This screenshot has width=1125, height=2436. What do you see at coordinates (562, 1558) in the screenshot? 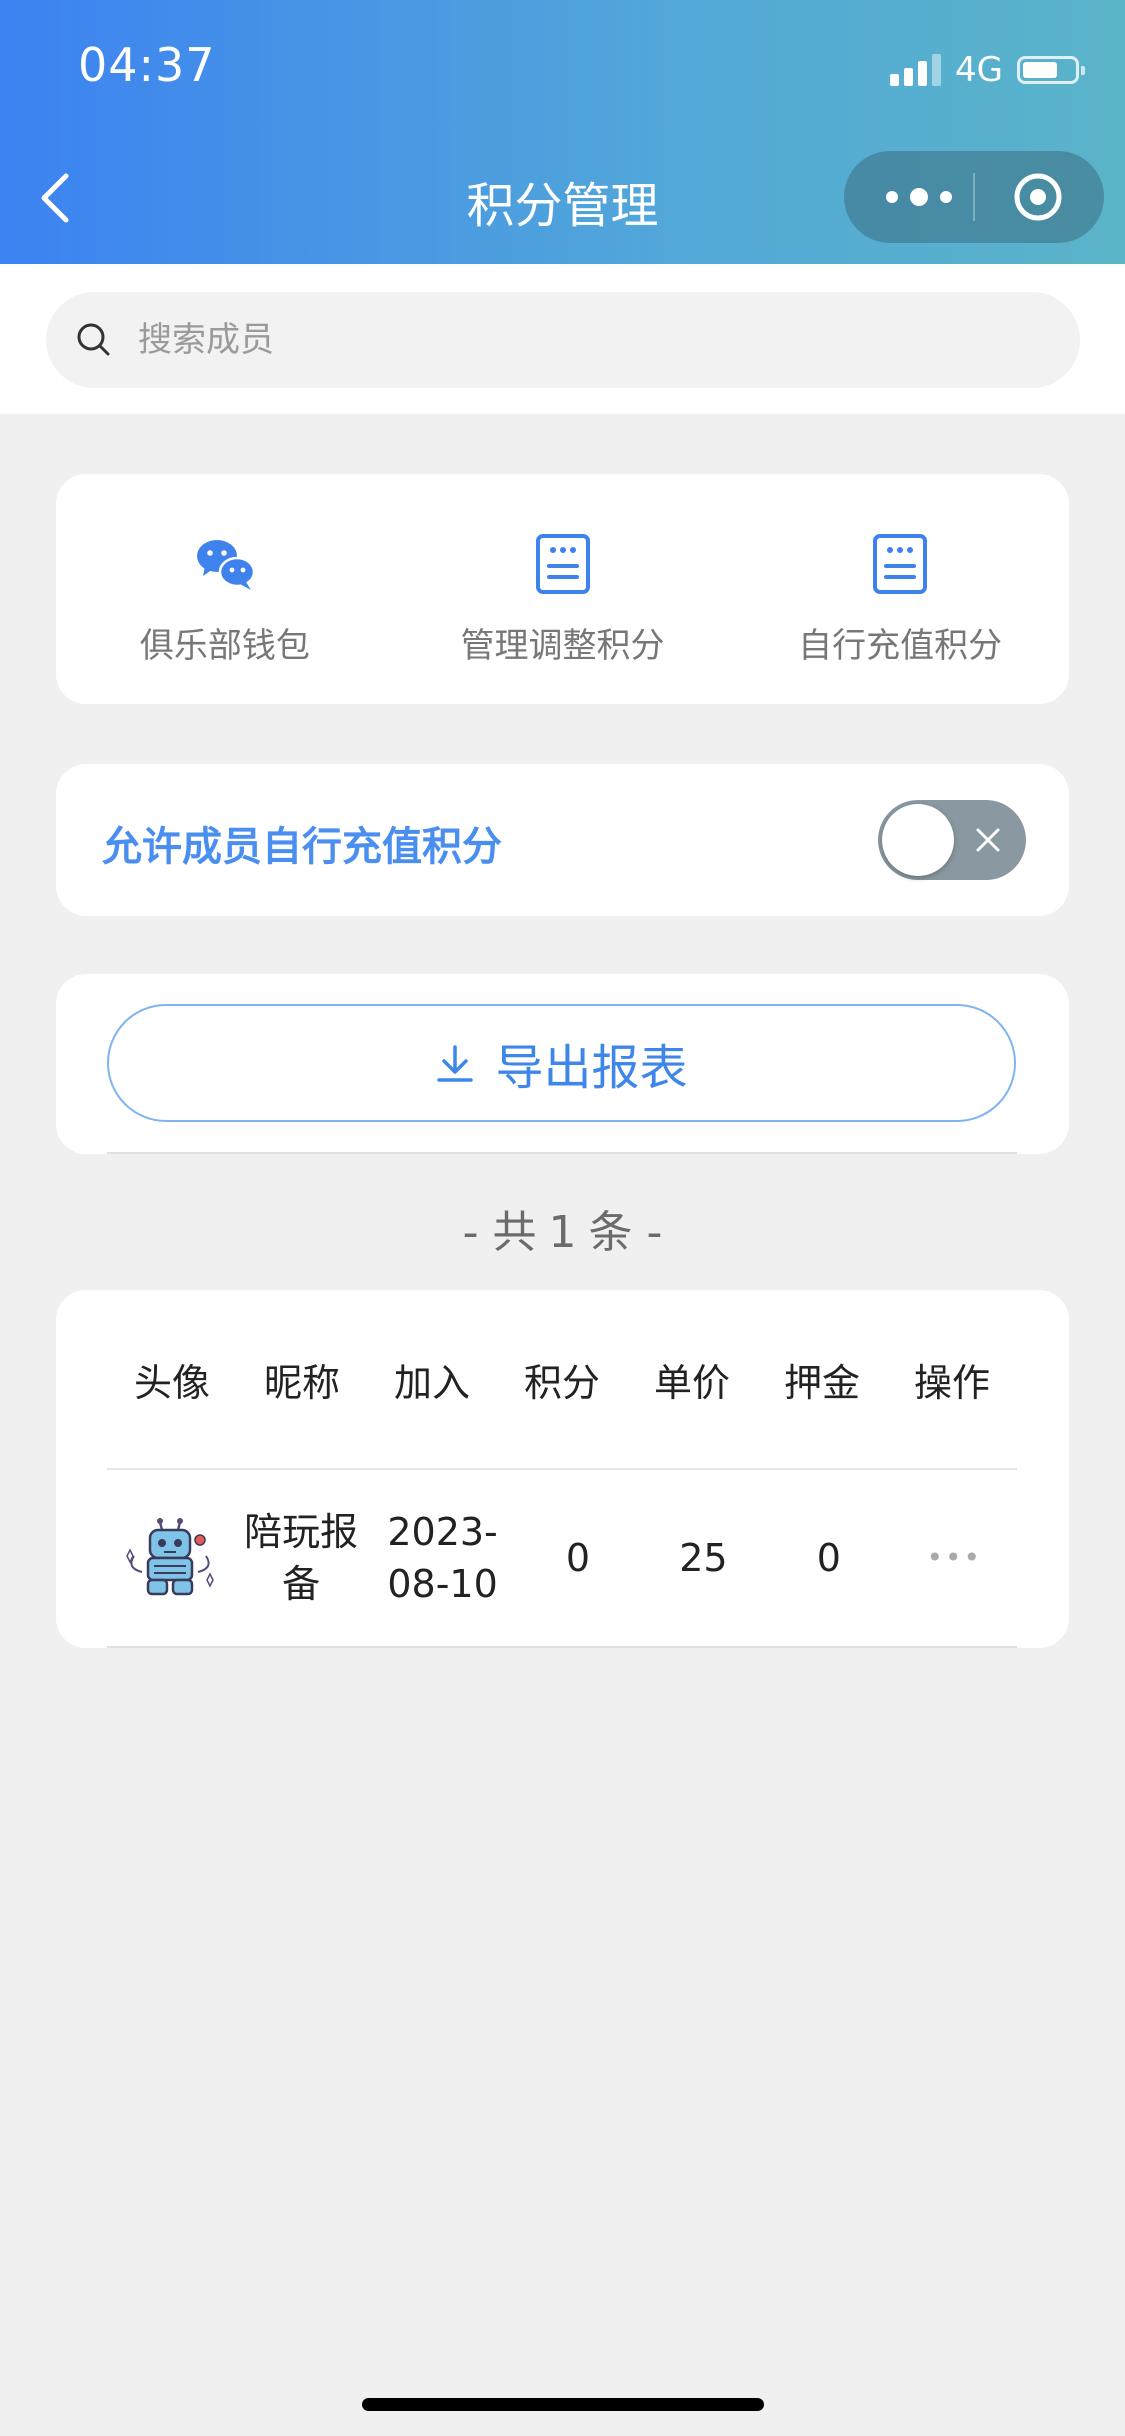
I see `table-row: 陪玩报备 2023-08-10 0 25 0 •••` at bounding box center [562, 1558].